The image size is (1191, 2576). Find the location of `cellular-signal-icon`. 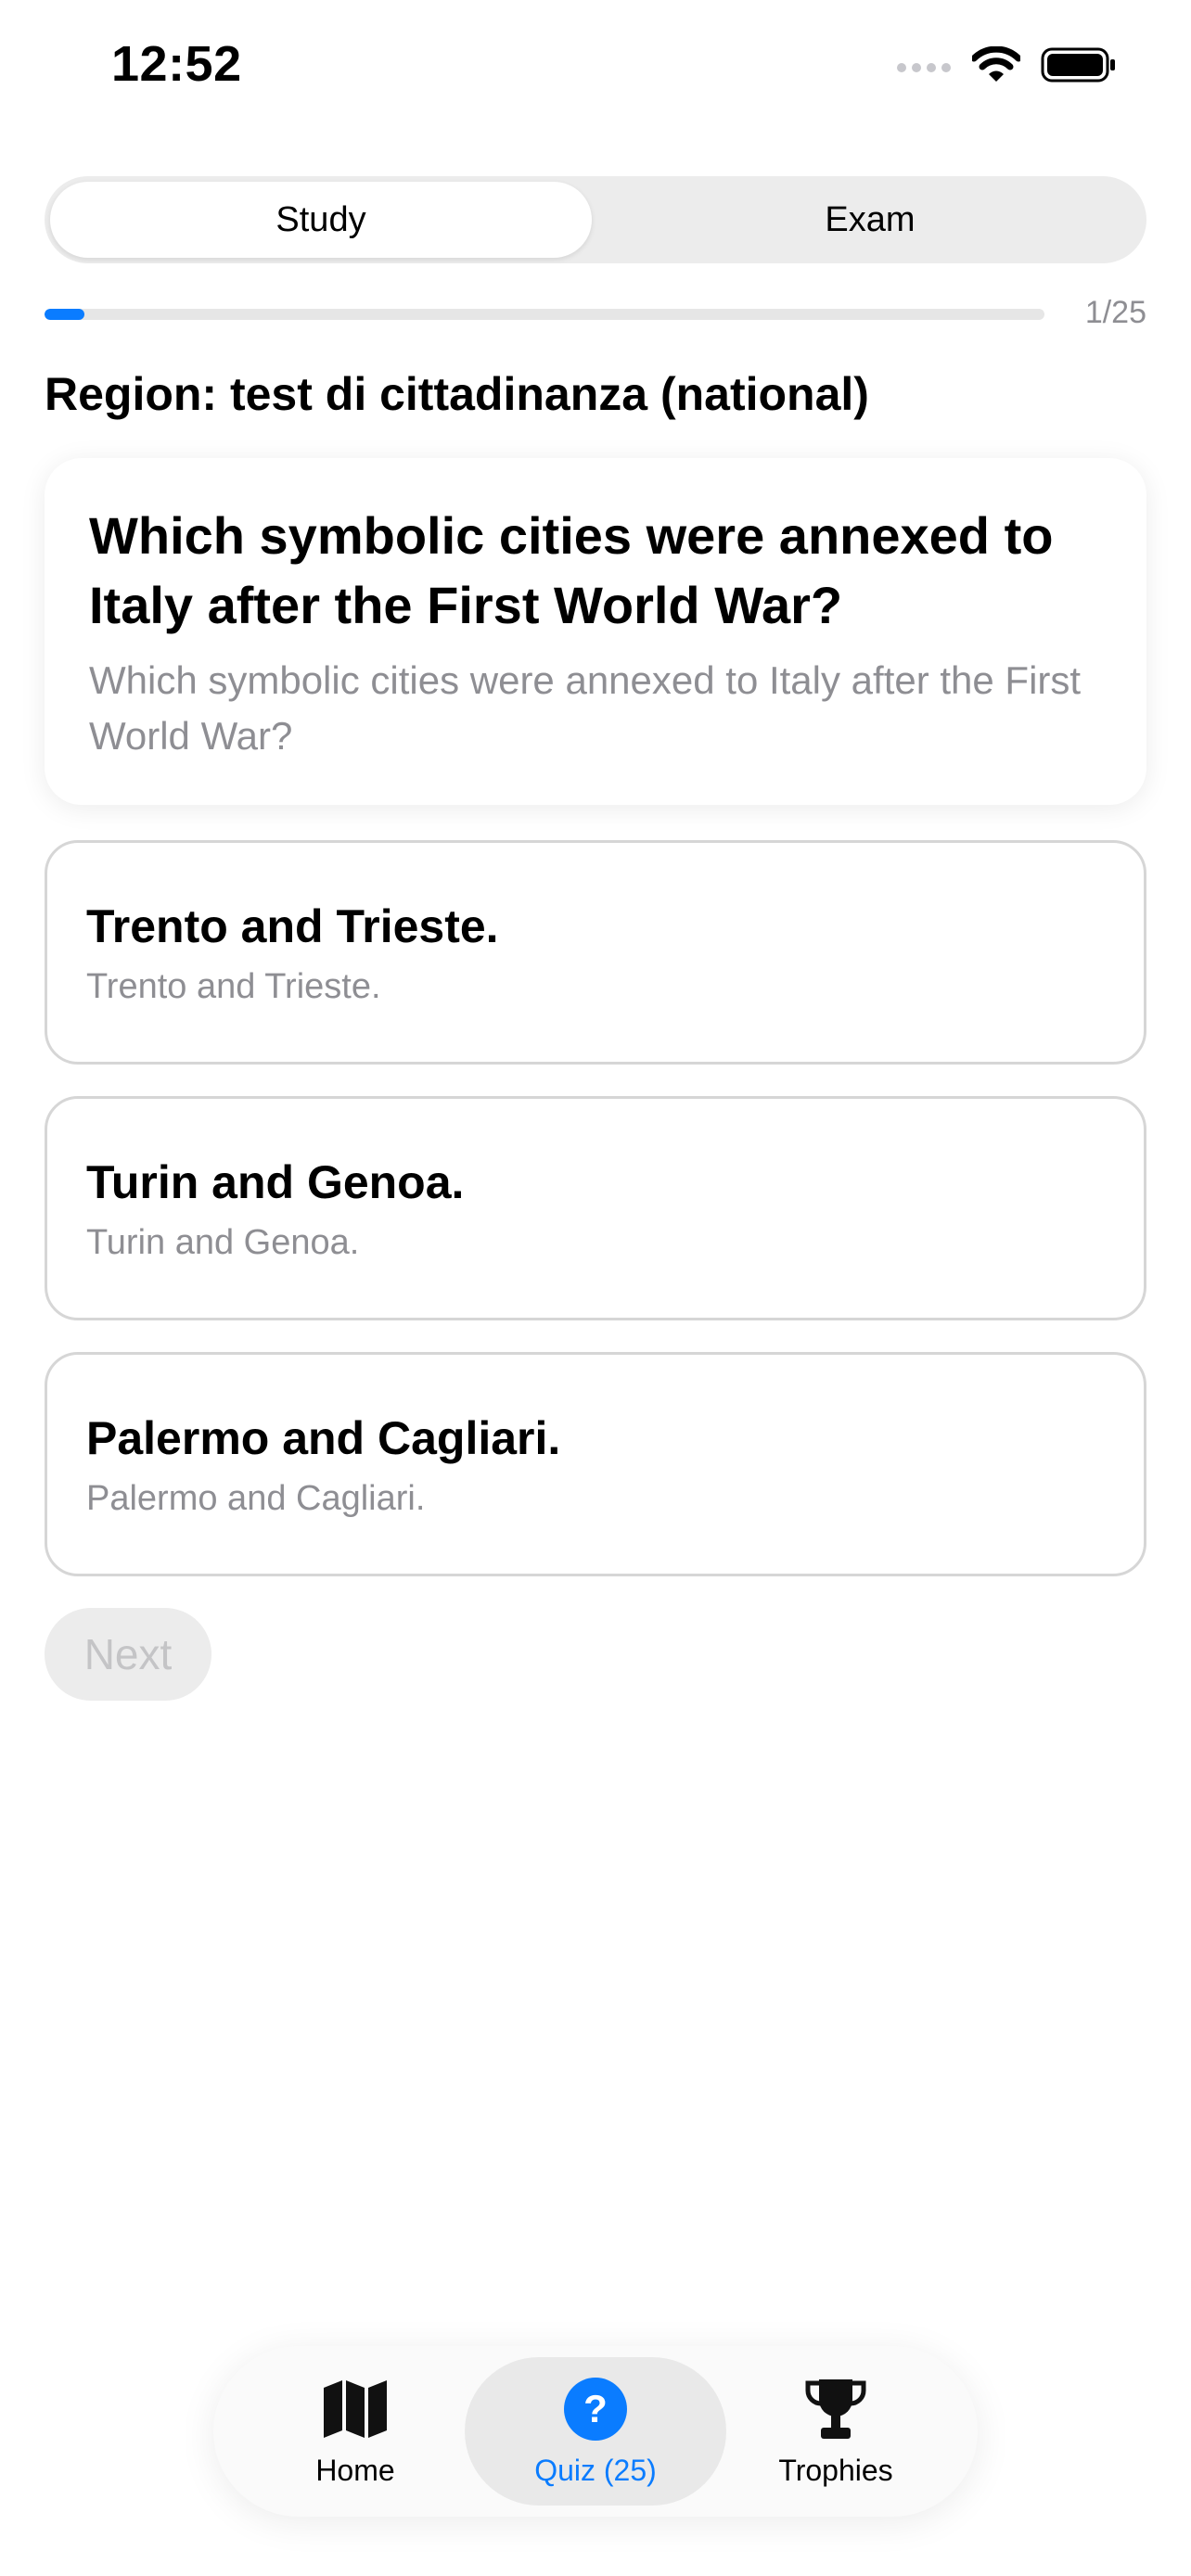

cellular-signal-icon is located at coordinates (924, 67).